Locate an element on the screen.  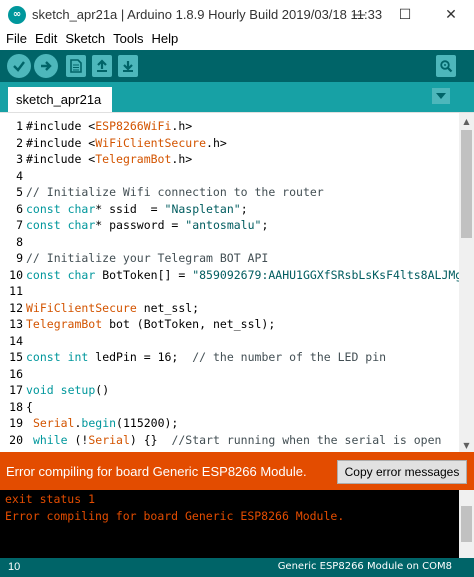
code-line: 4 is located at coordinates (230, 176).